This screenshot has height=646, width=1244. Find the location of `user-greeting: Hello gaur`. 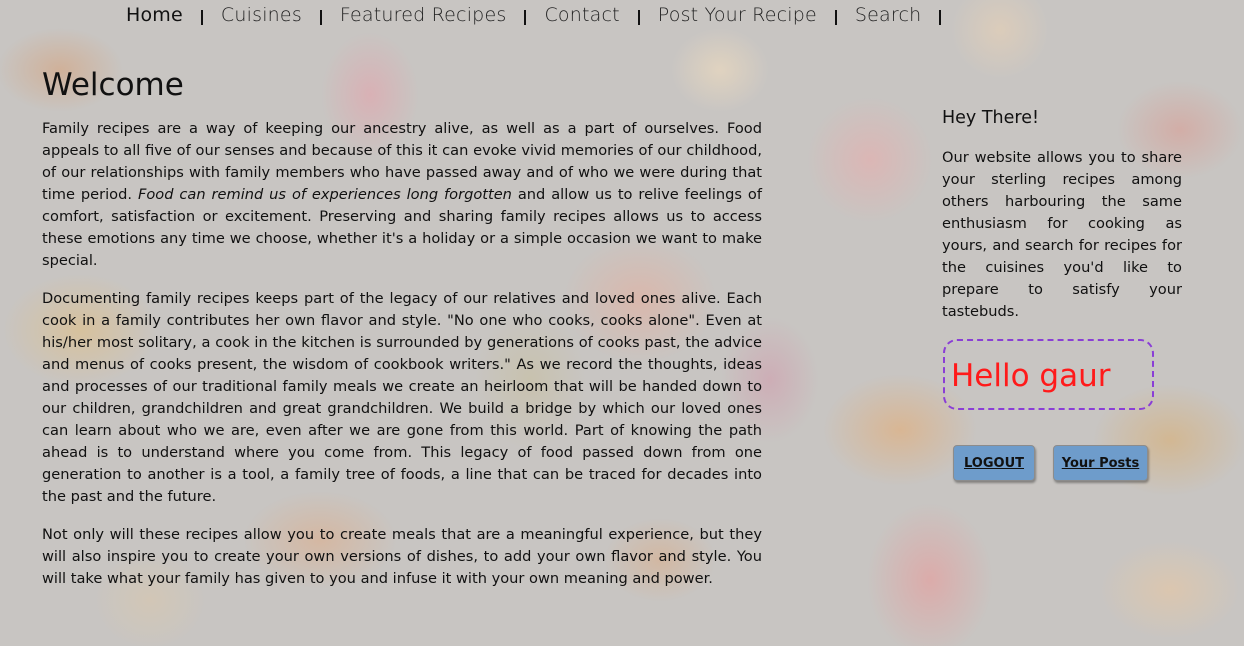

user-greeting: Hello gaur is located at coordinates (1031, 376).